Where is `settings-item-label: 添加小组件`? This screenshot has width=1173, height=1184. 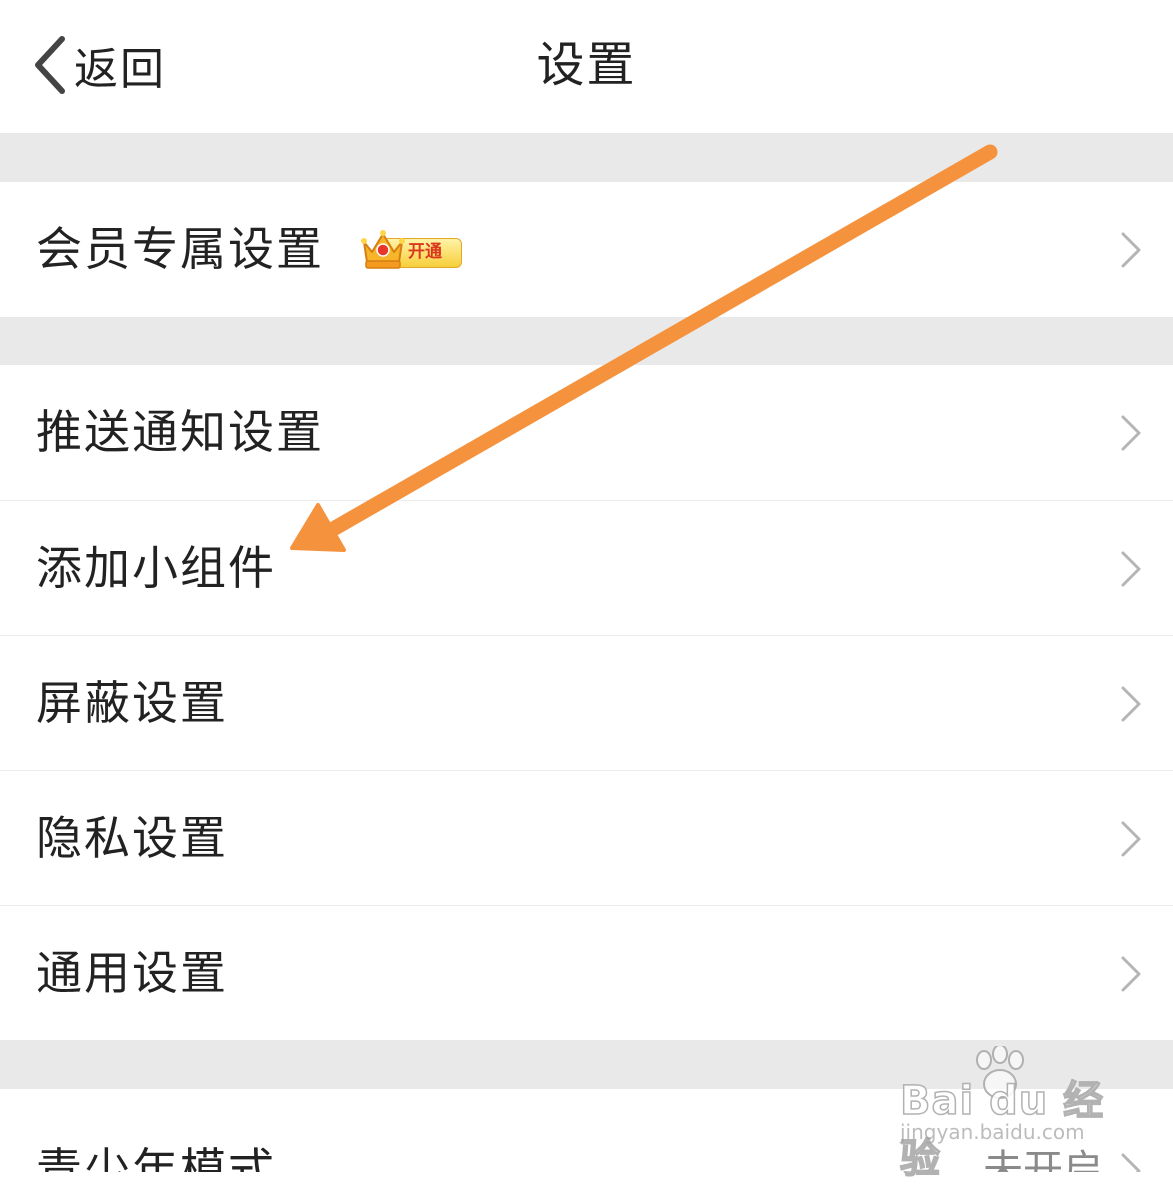
settings-item-label: 添加小组件 is located at coordinates (156, 568).